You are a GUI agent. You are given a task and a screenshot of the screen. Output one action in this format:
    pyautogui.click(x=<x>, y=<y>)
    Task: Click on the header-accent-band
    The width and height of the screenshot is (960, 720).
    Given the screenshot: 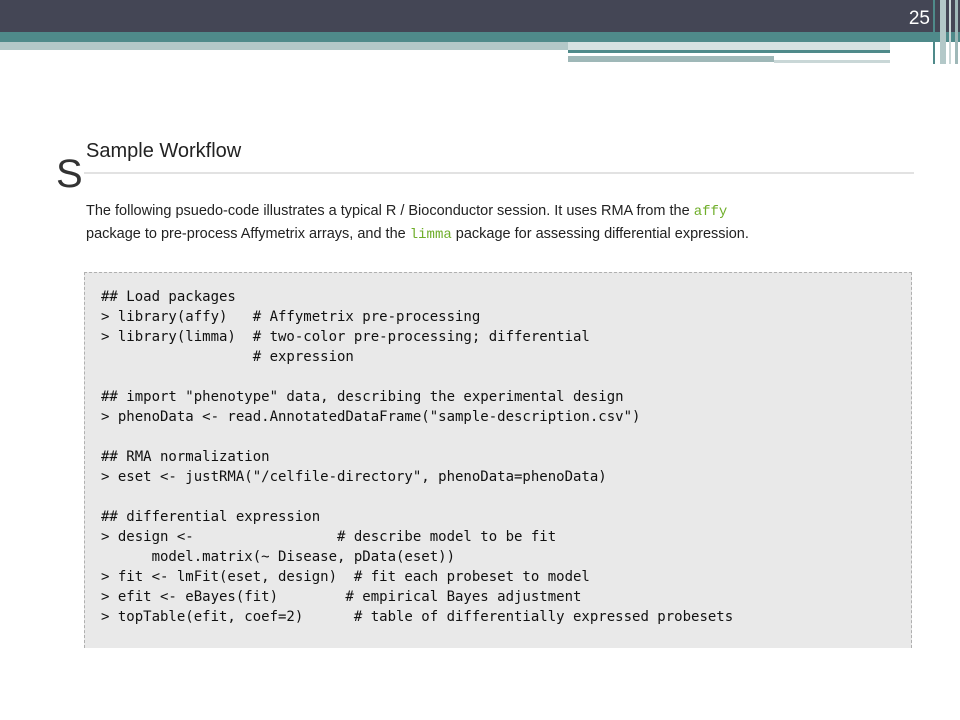 What is the action you would take?
    pyautogui.click(x=480, y=37)
    